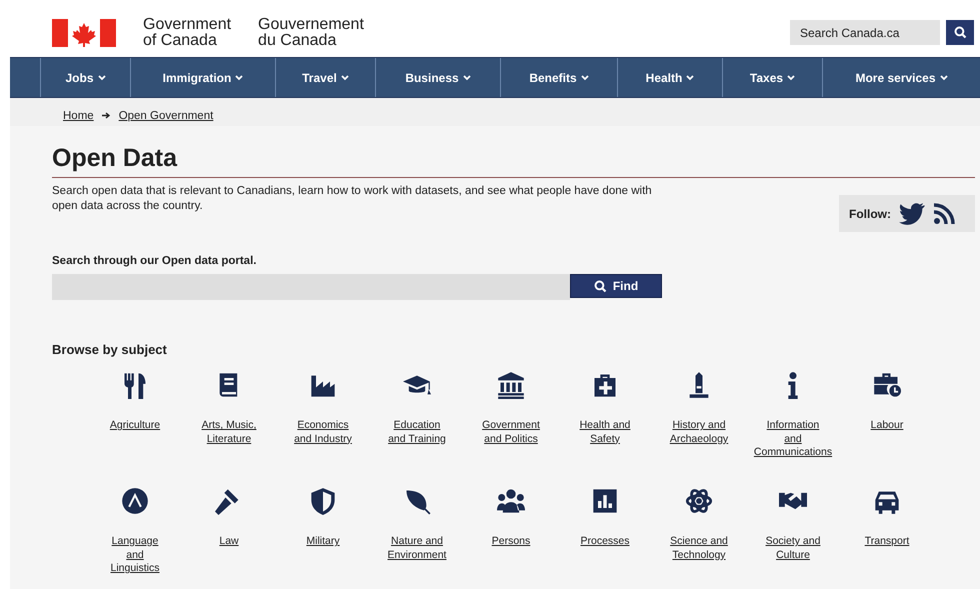 This screenshot has width=980, height=589. Describe the element at coordinates (912, 213) in the screenshot. I see `bird-icon` at that location.